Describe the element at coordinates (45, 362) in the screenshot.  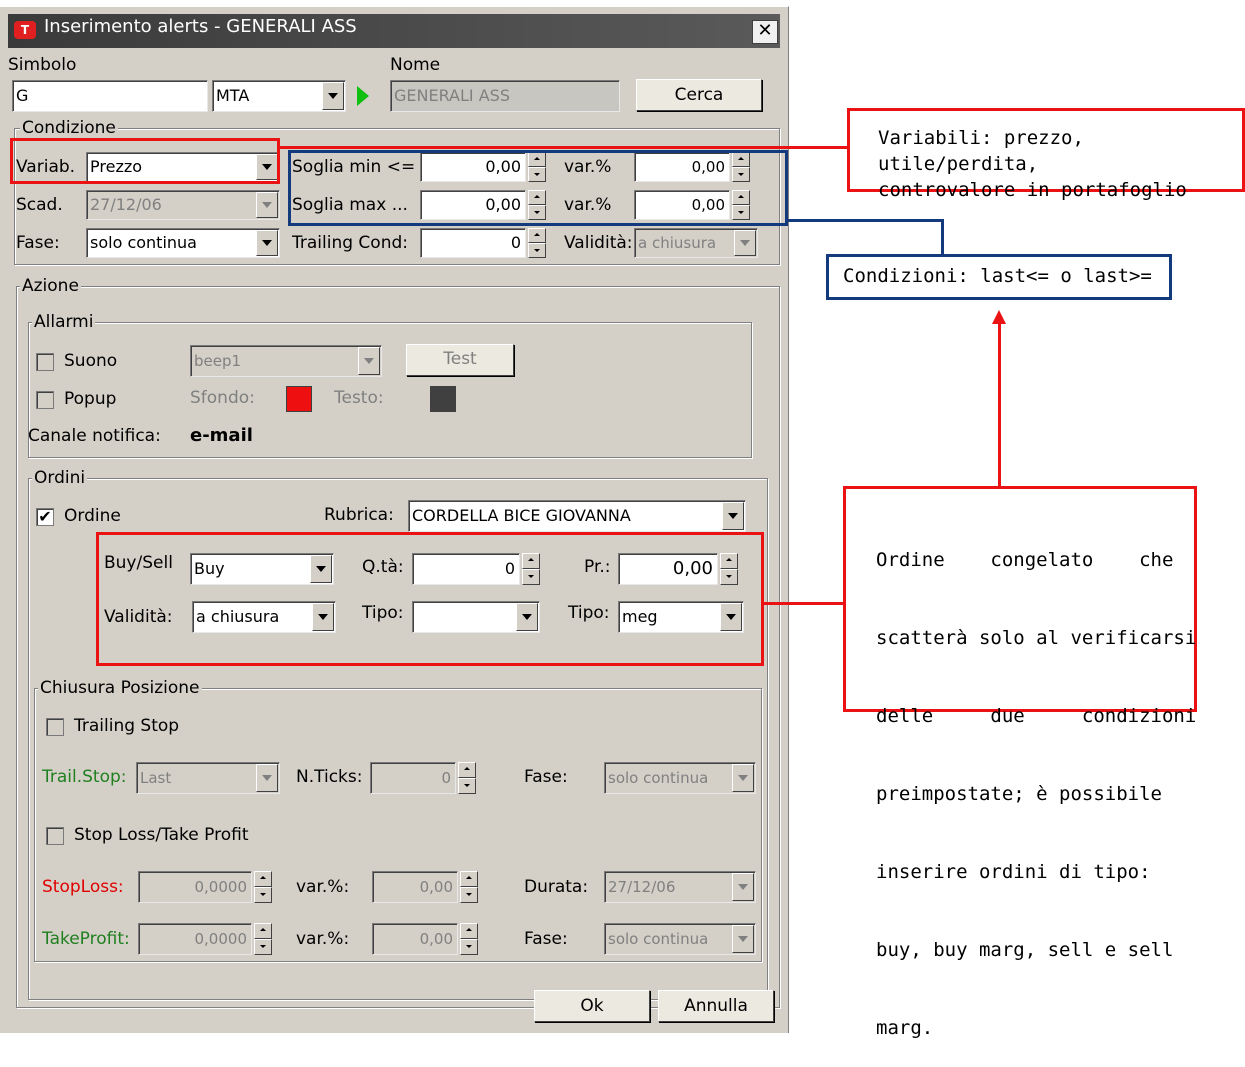
I see `suono-checkbox` at that location.